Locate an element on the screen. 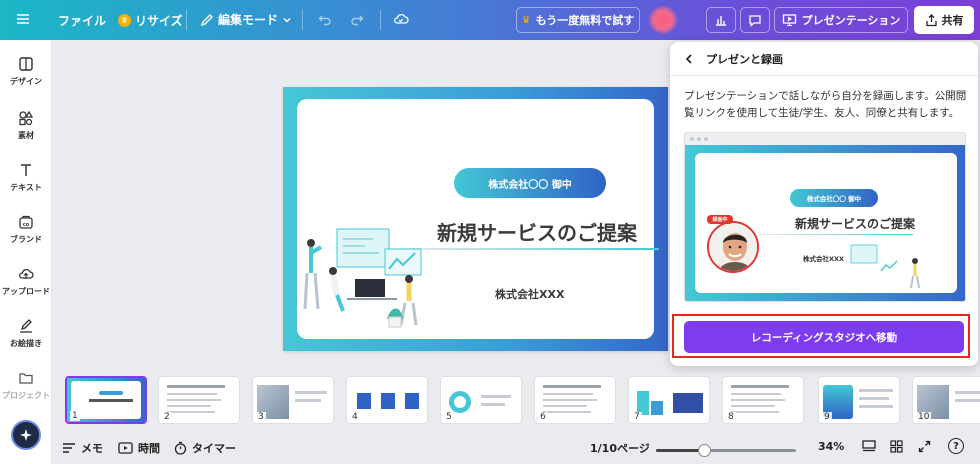 This screenshot has width=980, height=464. sidebar-item-text: テキスト is located at coordinates (26, 177).